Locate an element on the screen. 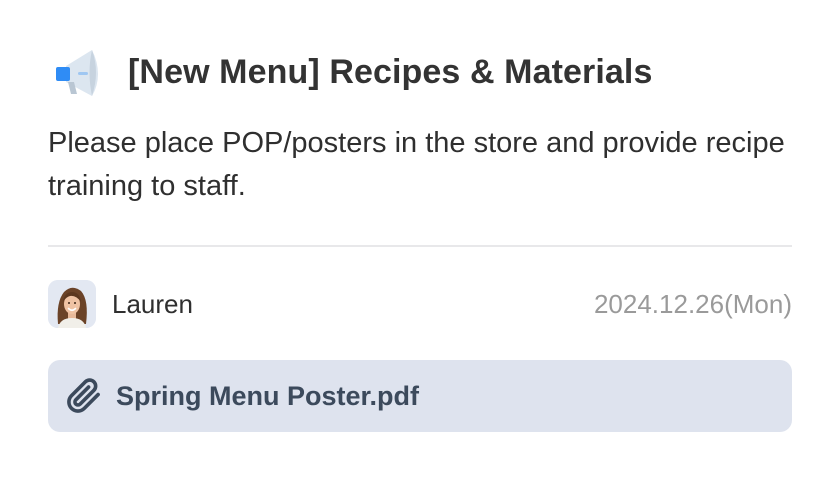 The image size is (840, 480). divider is located at coordinates (420, 246).